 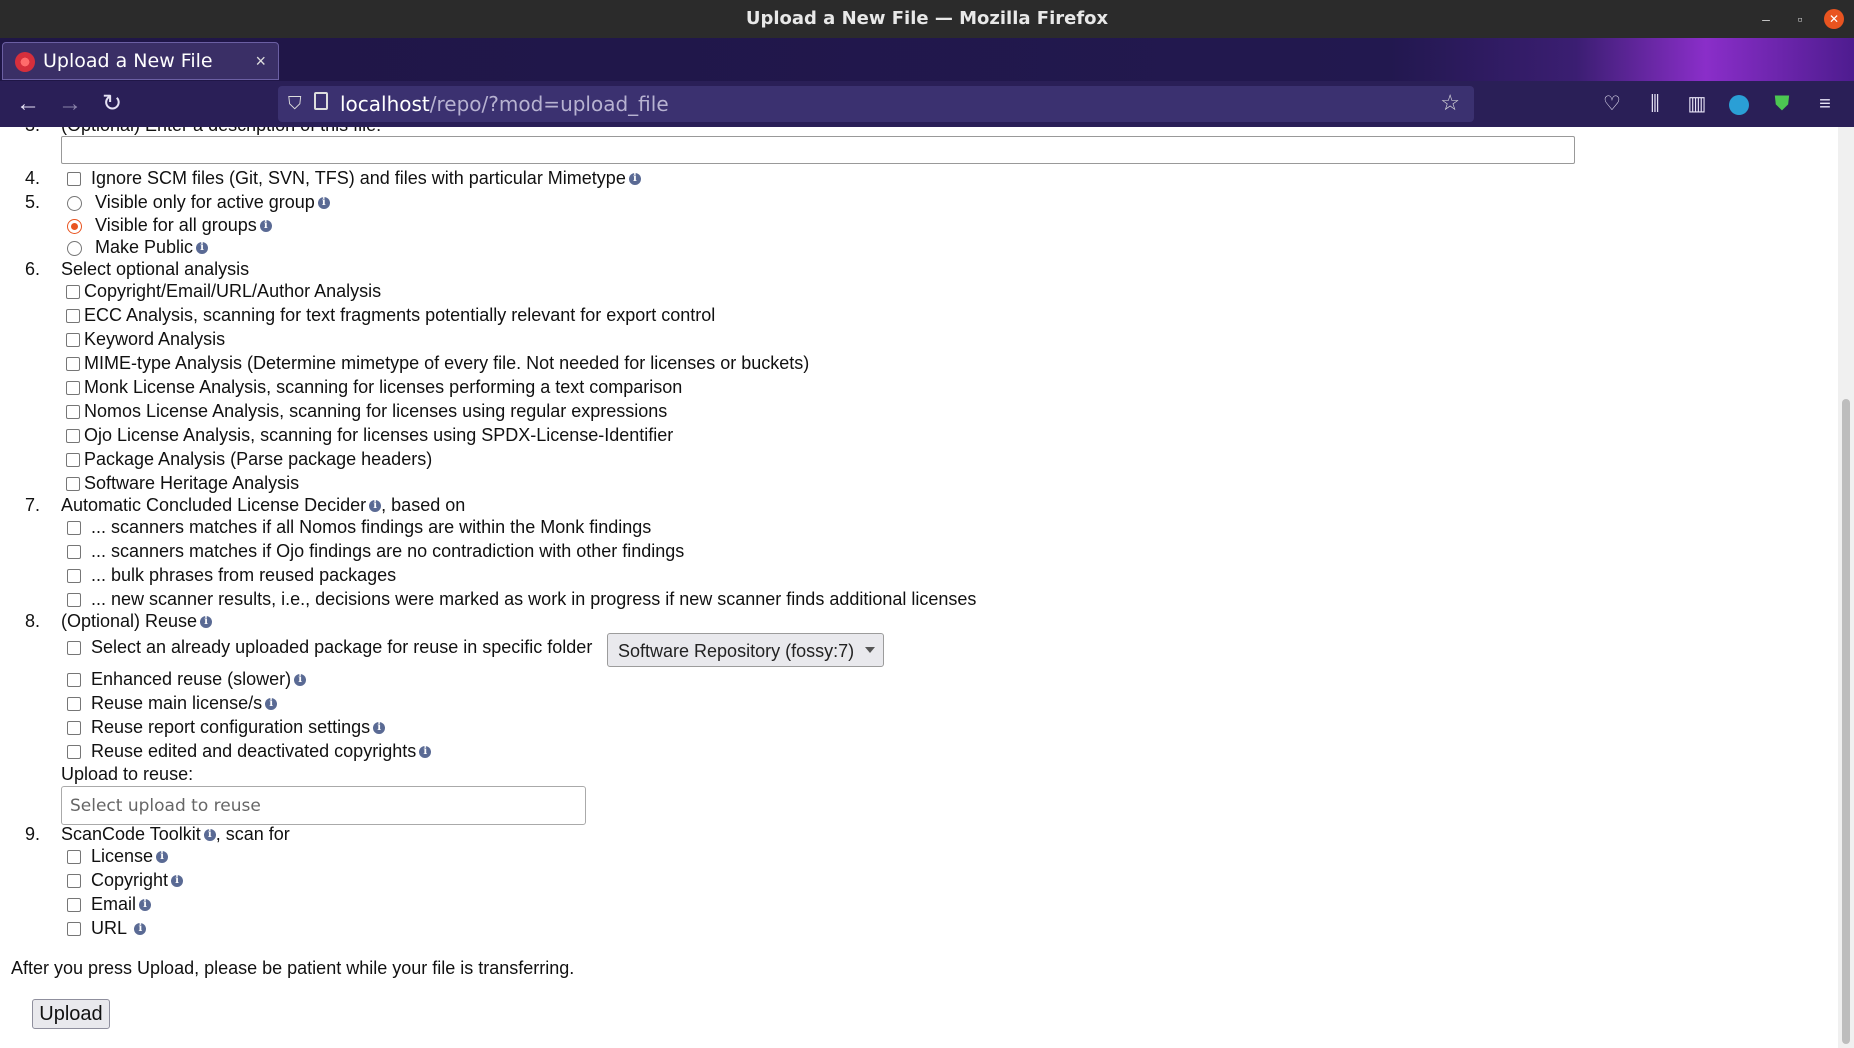 I want to click on forward-button: →, so click(x=70, y=104).